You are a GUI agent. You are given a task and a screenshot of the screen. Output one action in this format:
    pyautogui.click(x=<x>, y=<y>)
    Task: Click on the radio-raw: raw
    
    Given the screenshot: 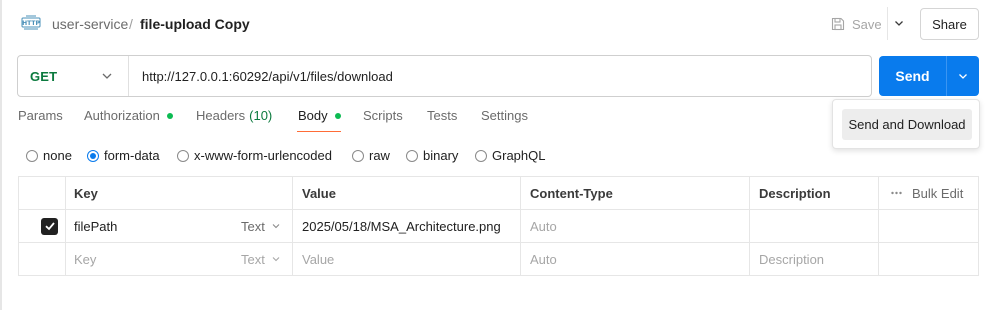 What is the action you would take?
    pyautogui.click(x=371, y=155)
    